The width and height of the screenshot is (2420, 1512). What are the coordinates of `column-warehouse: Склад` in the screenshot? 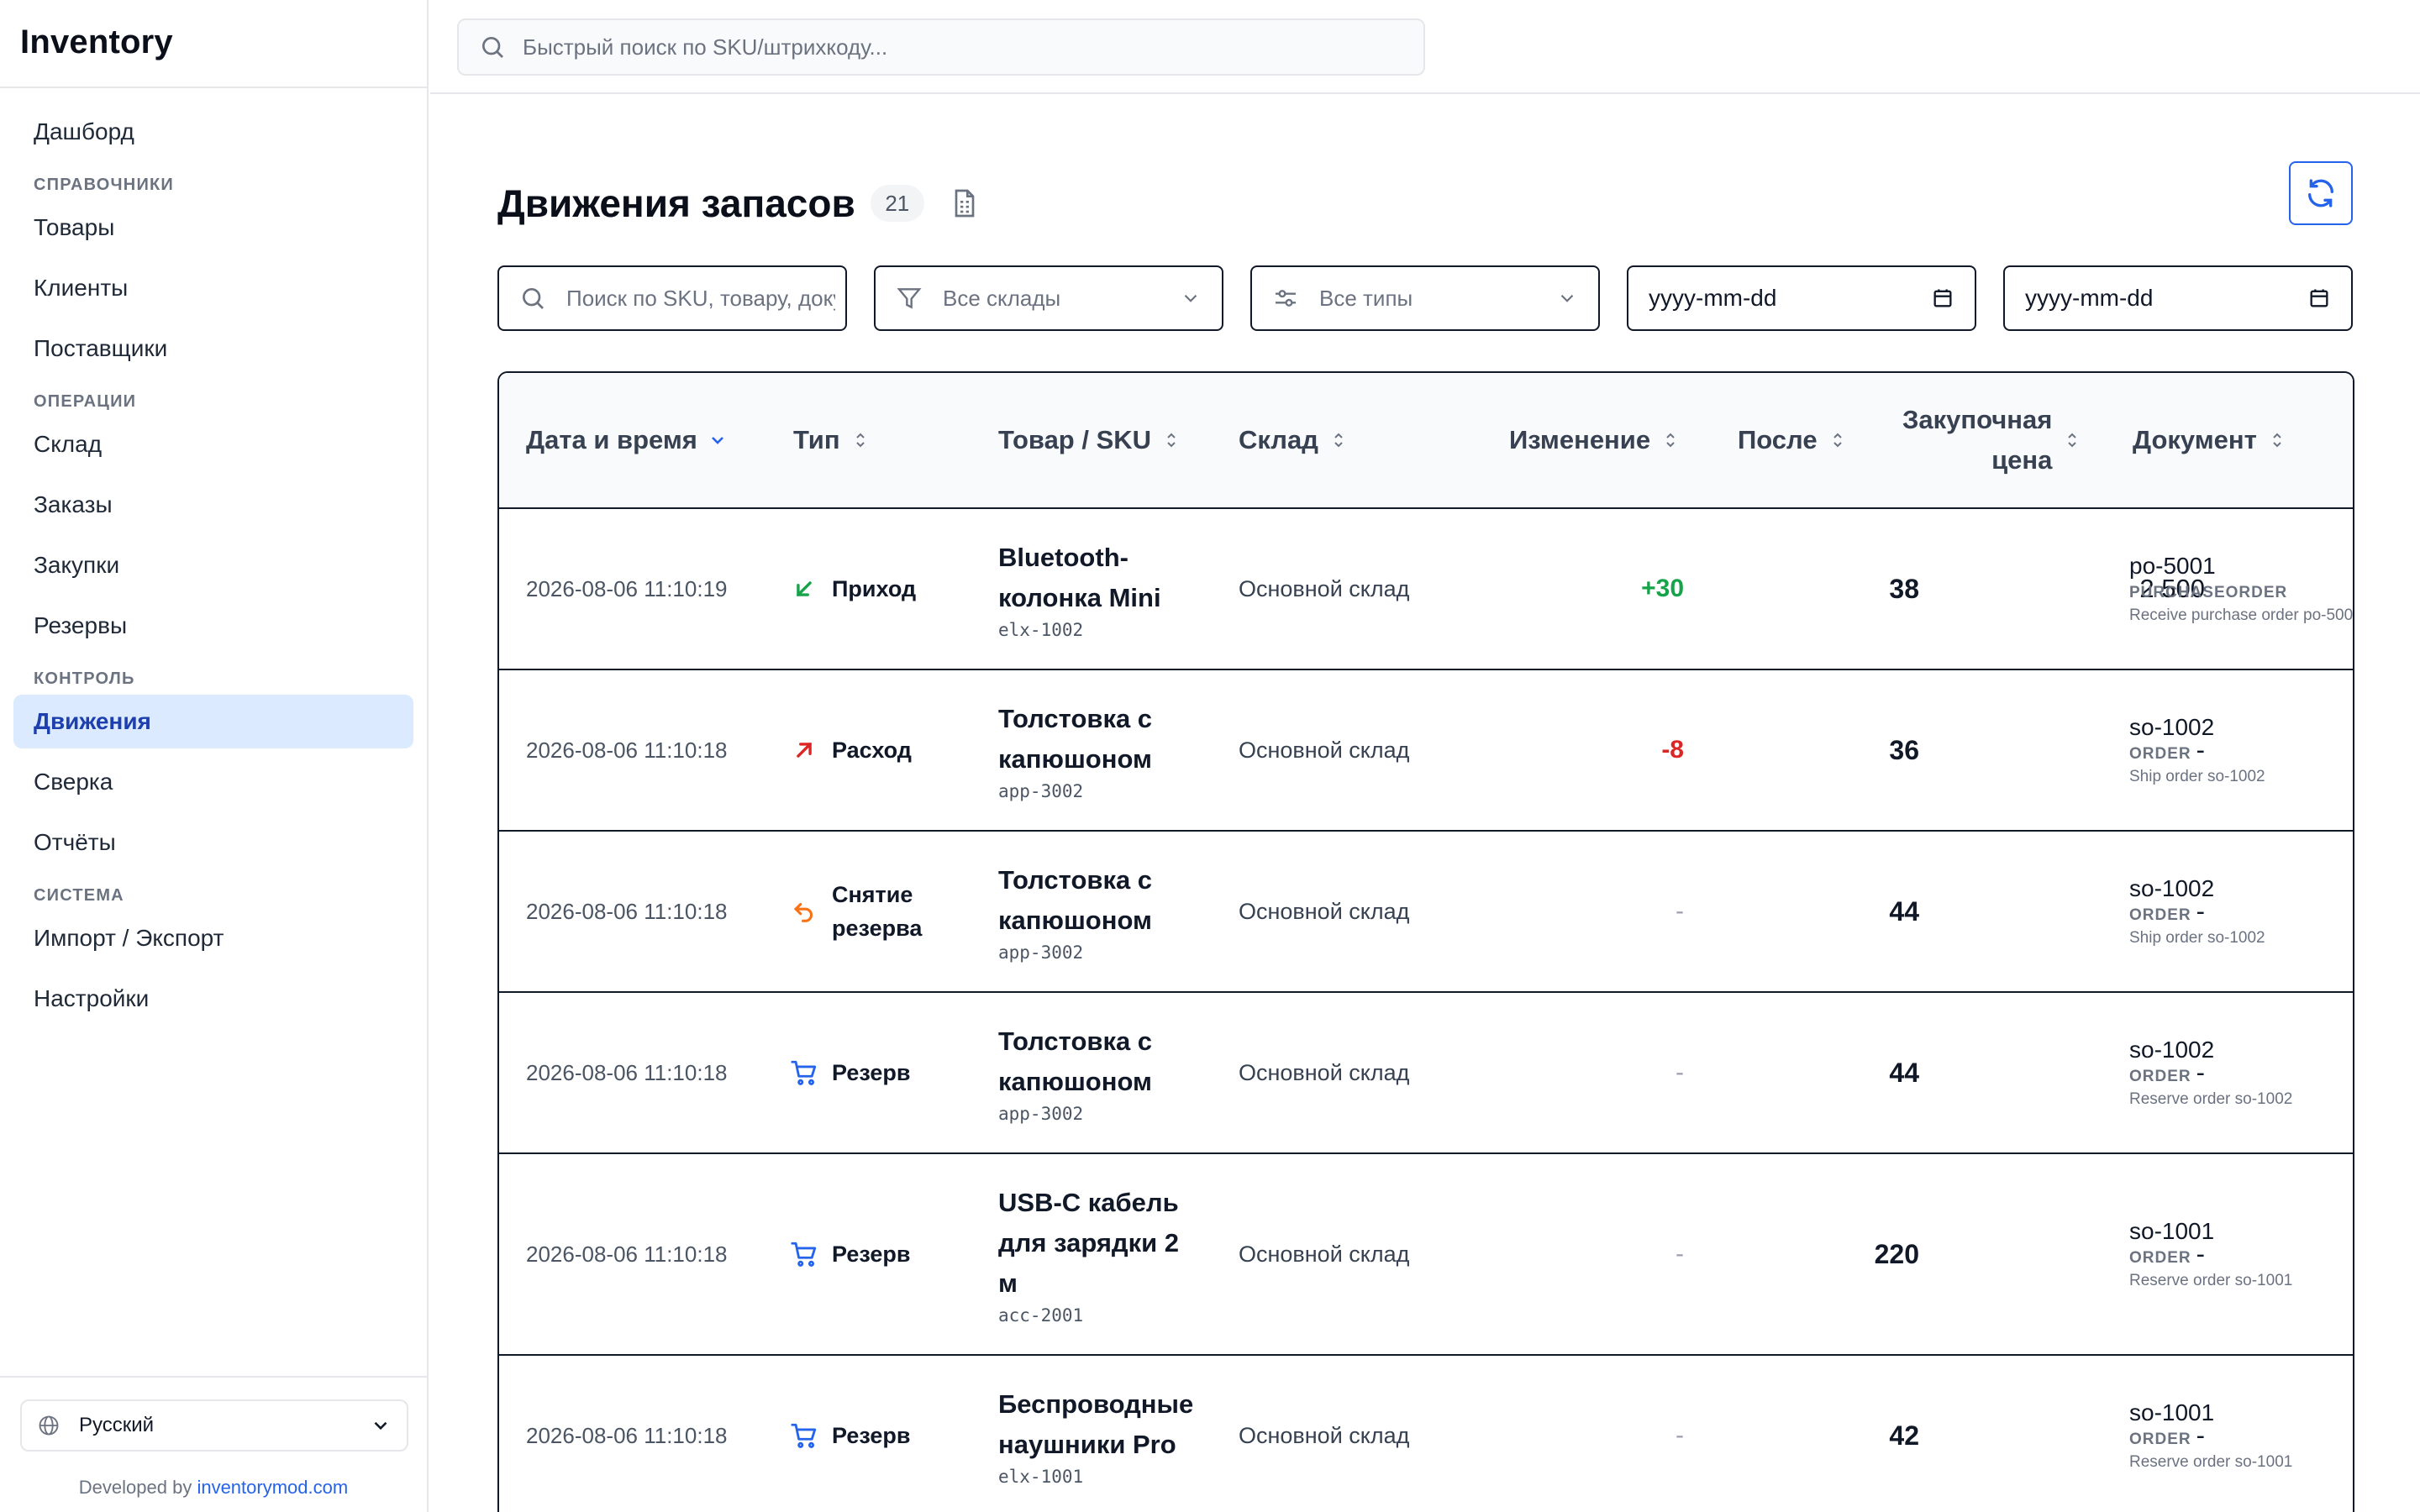 It's located at (1294, 440).